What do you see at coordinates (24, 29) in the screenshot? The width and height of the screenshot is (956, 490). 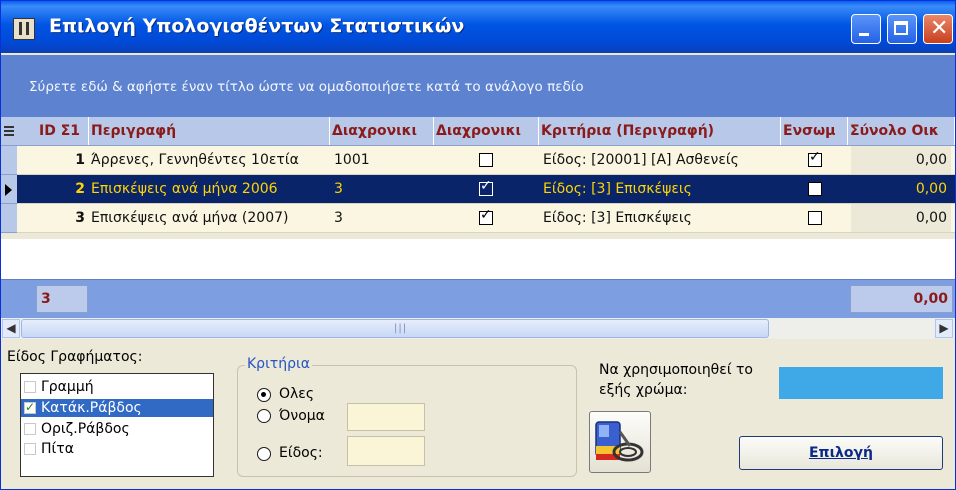 I see `app-icon` at bounding box center [24, 29].